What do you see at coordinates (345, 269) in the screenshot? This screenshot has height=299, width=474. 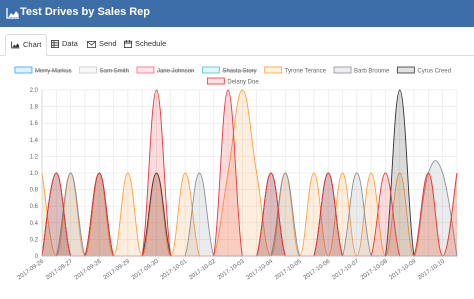 I see `x-tick-label: 2017-10-07` at bounding box center [345, 269].